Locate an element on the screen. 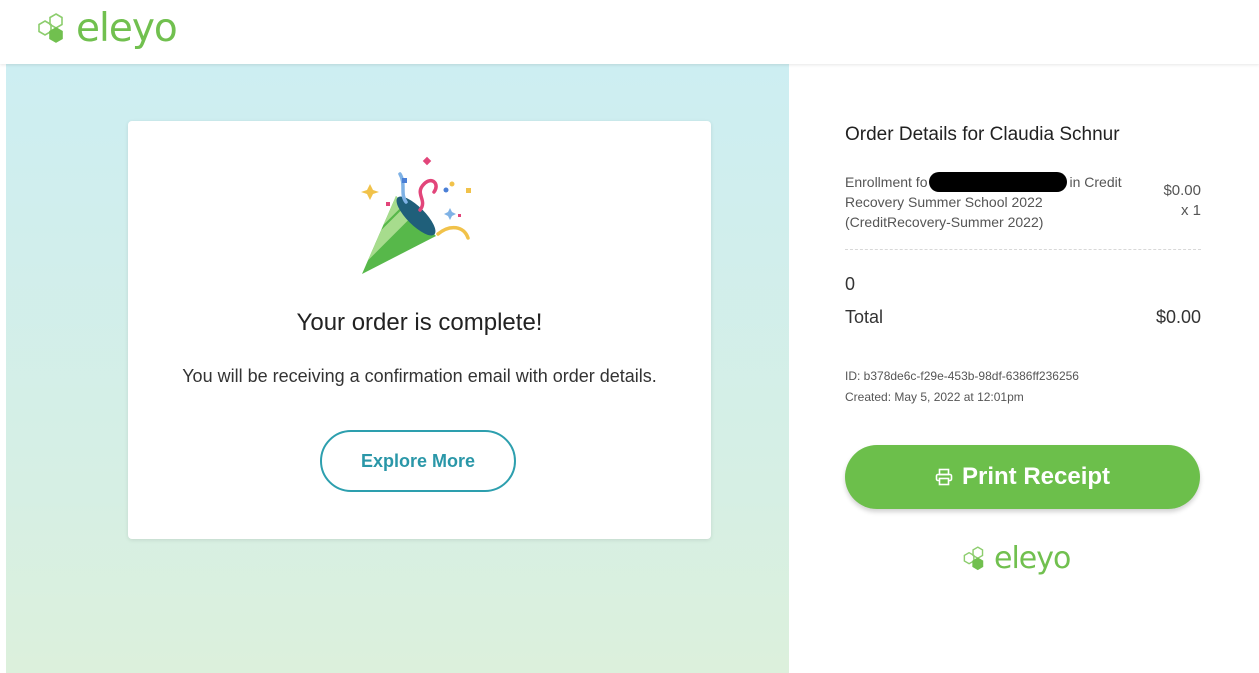  item-divider is located at coordinates (1023, 249).